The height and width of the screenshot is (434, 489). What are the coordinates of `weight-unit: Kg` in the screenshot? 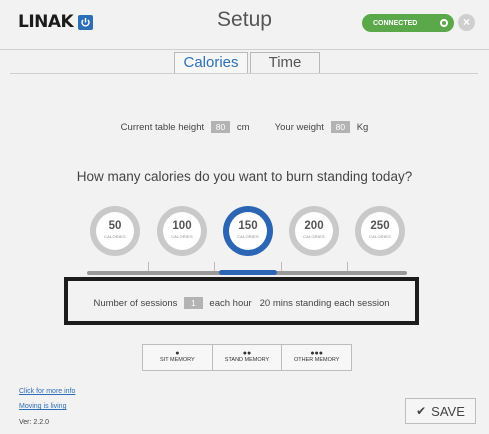 It's located at (362, 127).